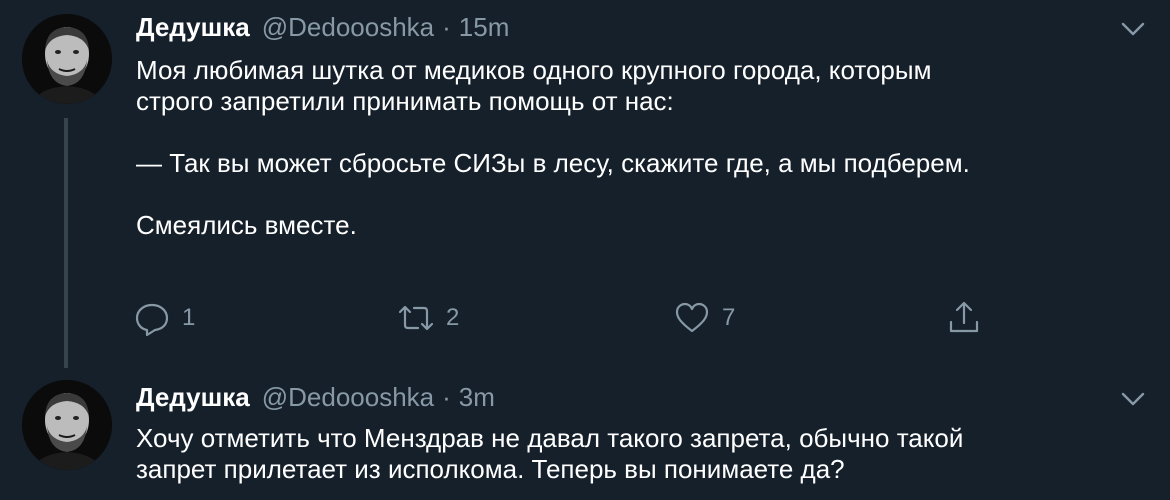  Describe the element at coordinates (477, 397) in the screenshot. I see `timestamp: 3m` at that location.